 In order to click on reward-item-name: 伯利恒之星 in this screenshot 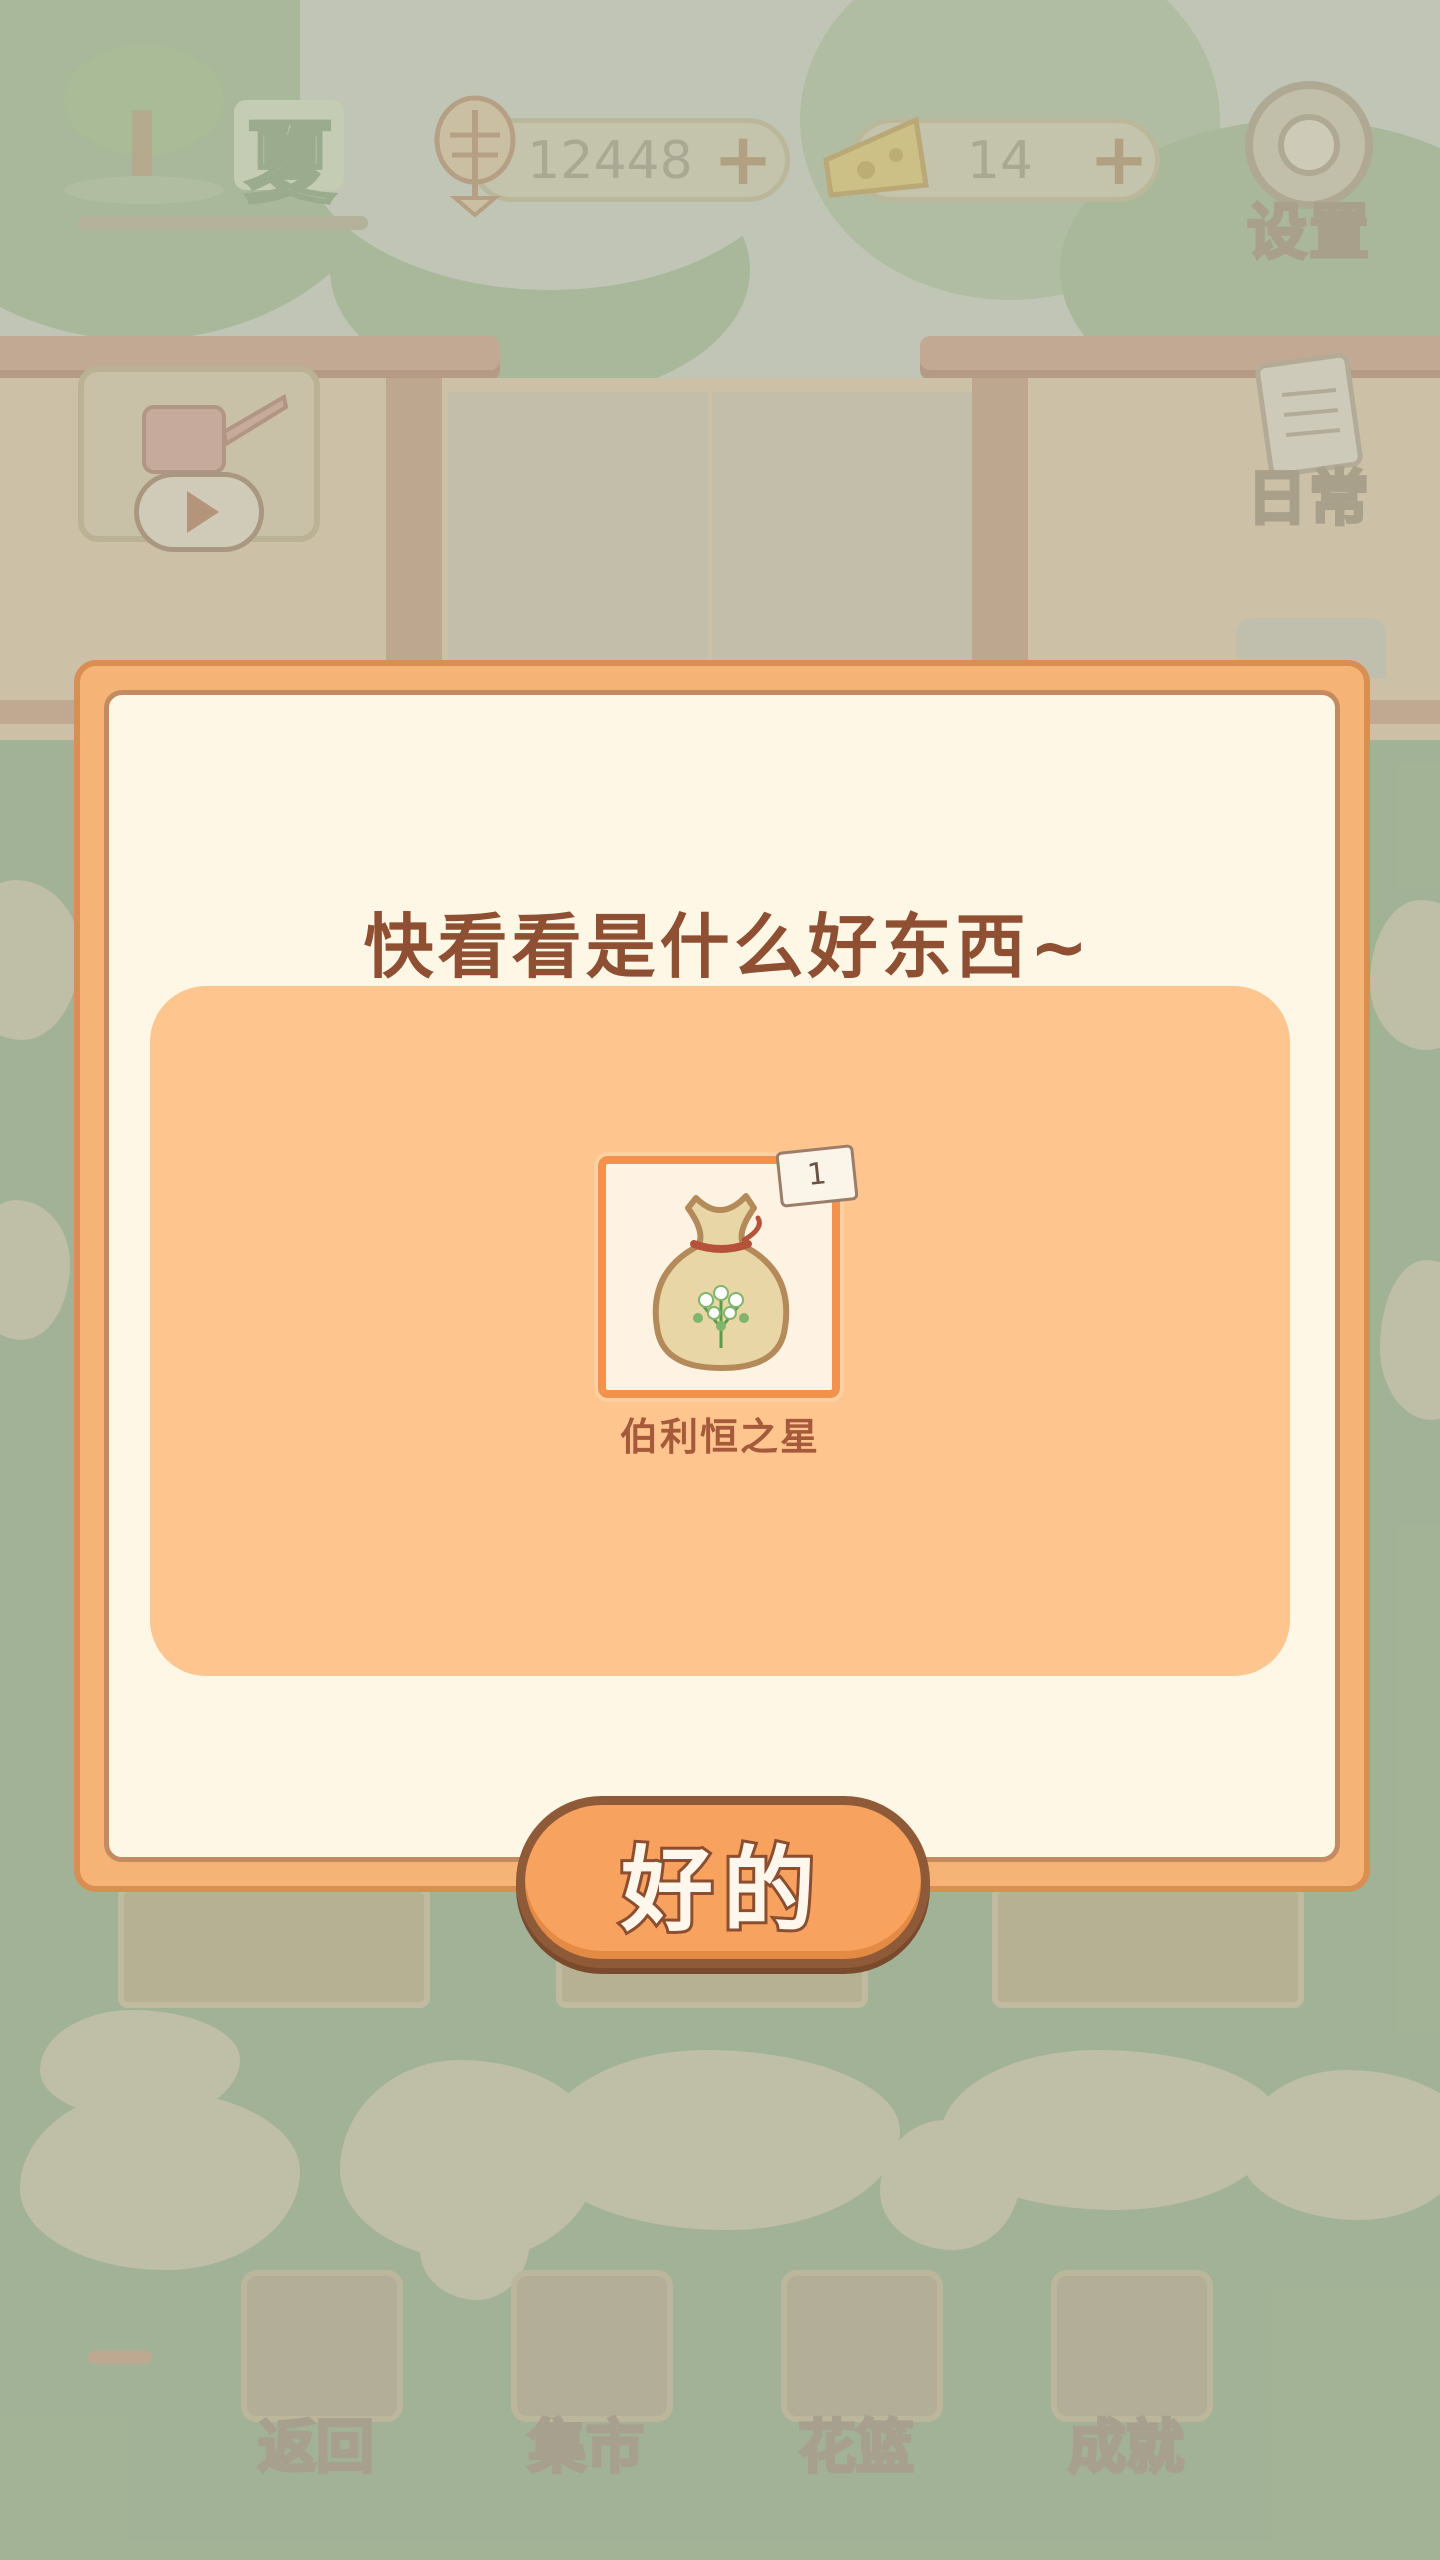, I will do `click(719, 1437)`.